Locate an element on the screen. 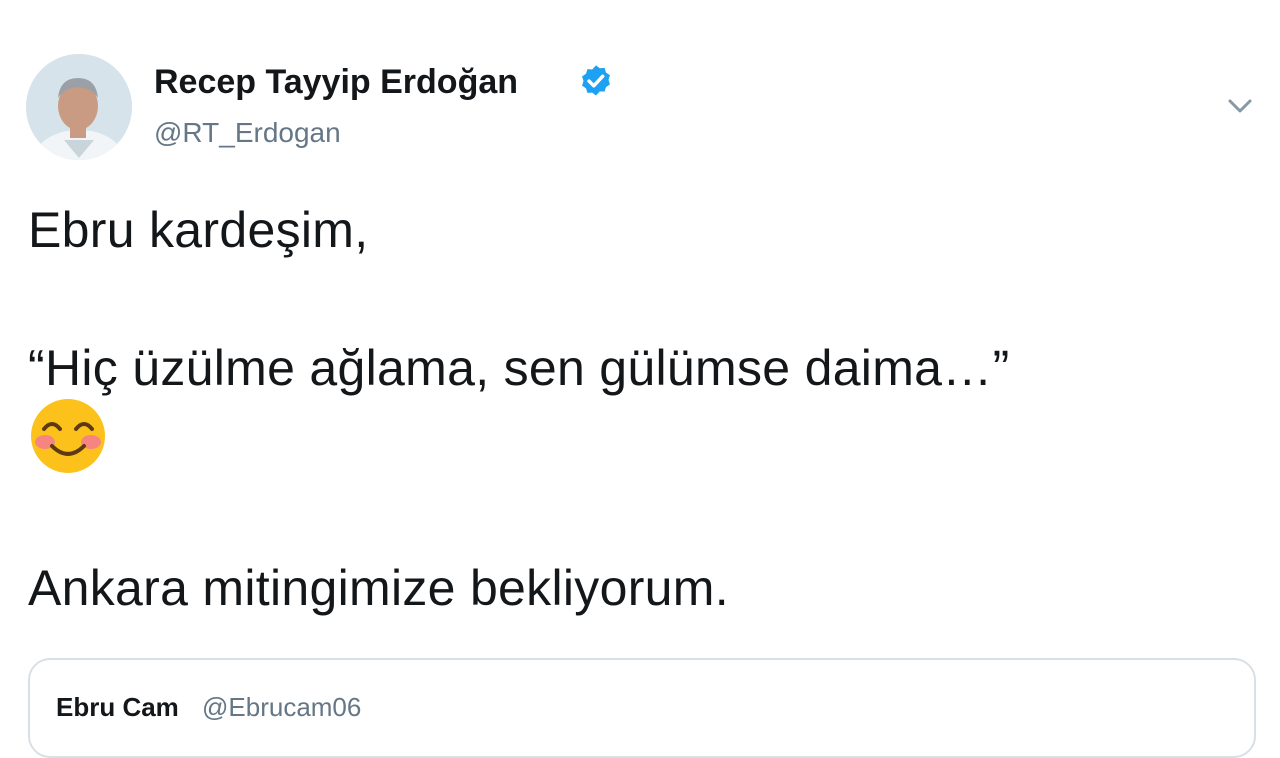 The height and width of the screenshot is (758, 1280). author-handle: @RT_Erdogan is located at coordinates (247, 133).